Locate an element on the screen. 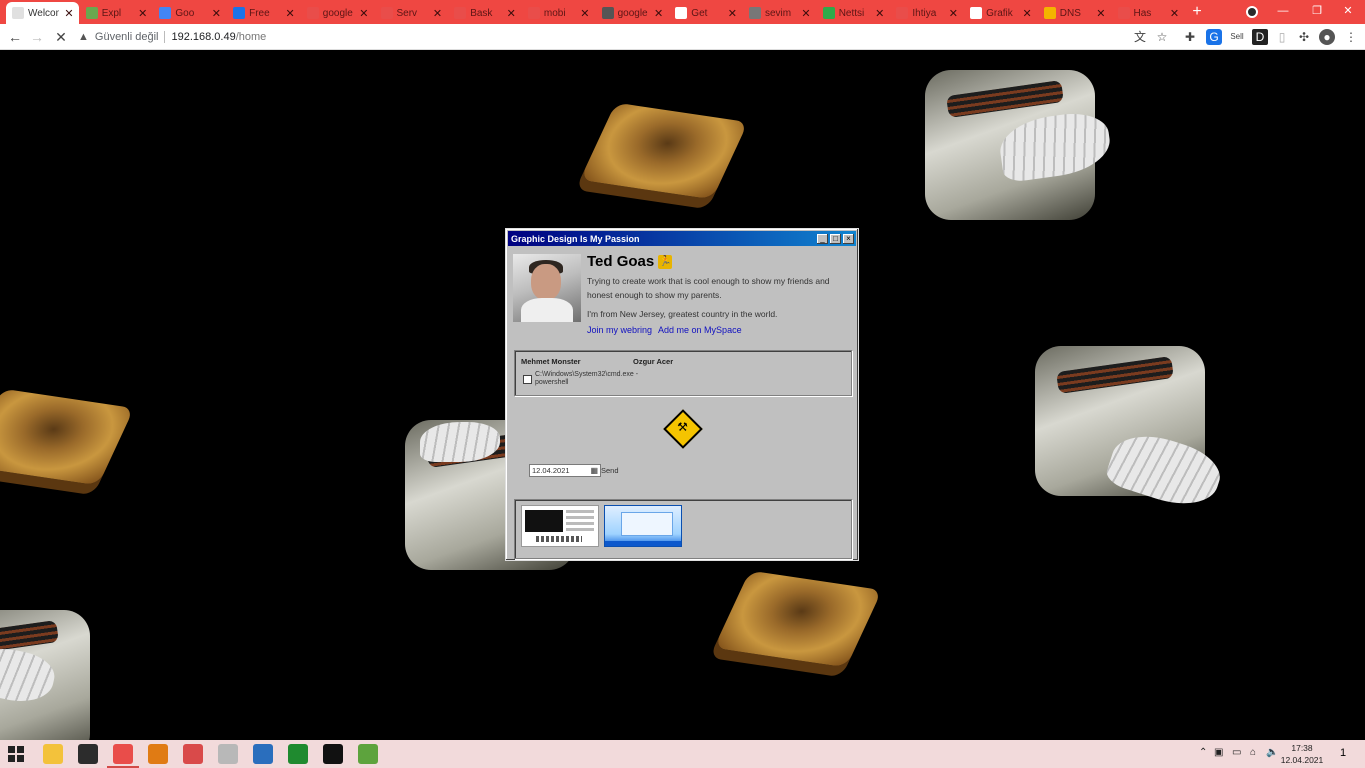 This screenshot has width=1365, height=768. stop-loading-icon: ✕ is located at coordinates (61, 37).